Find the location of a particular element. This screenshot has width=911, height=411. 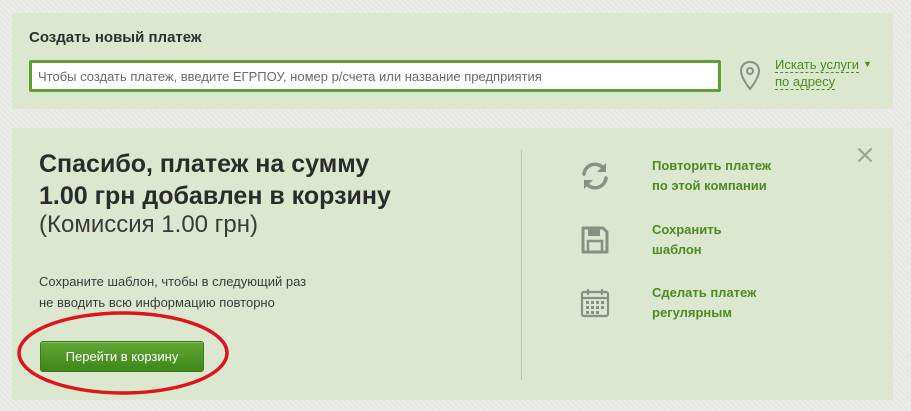

panel-divider is located at coordinates (521, 265).